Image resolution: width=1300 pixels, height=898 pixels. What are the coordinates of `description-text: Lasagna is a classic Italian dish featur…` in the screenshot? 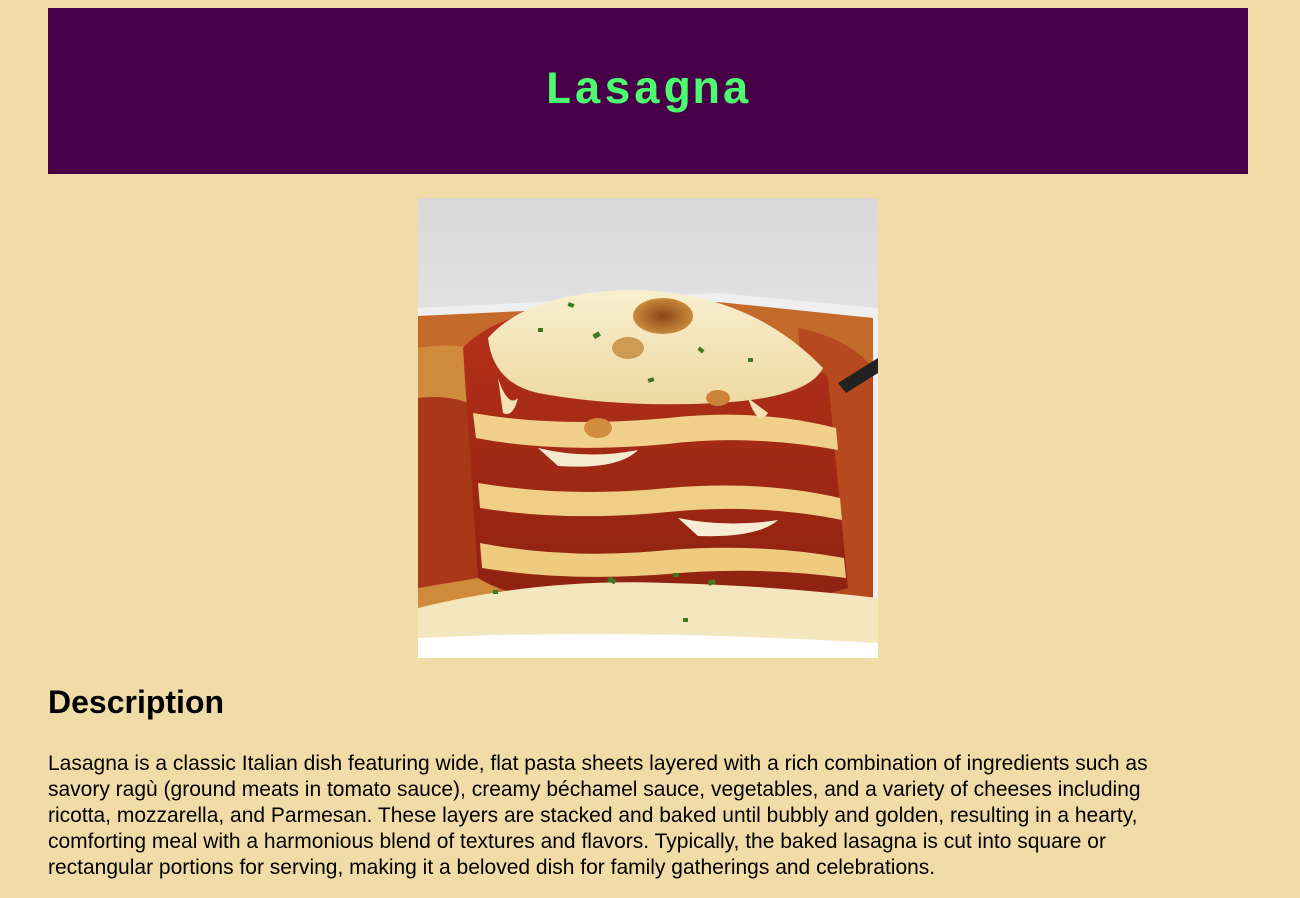 It's located at (598, 815).